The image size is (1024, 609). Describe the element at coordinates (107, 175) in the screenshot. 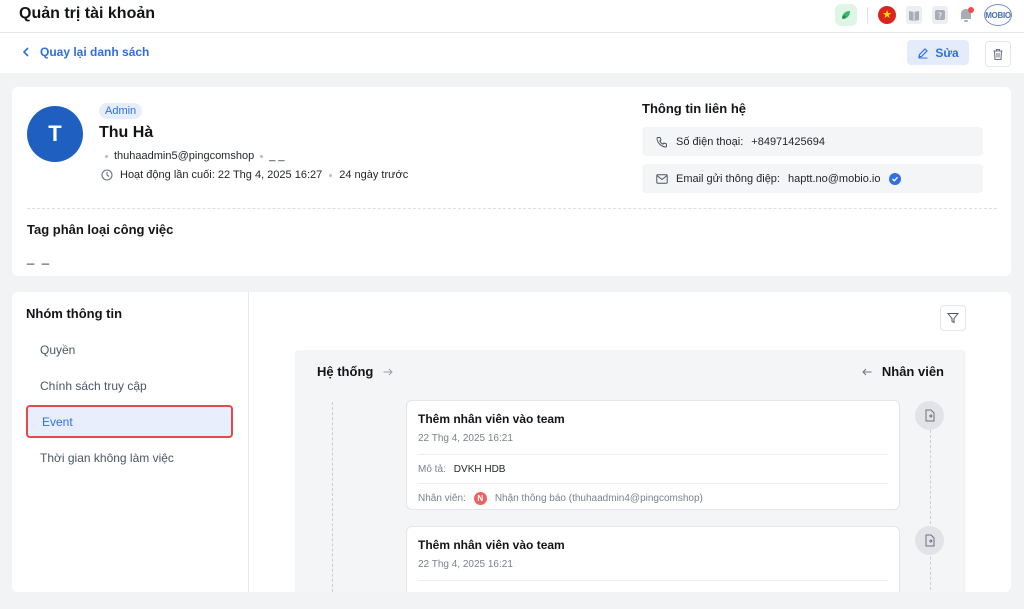

I see `clock-icon` at that location.